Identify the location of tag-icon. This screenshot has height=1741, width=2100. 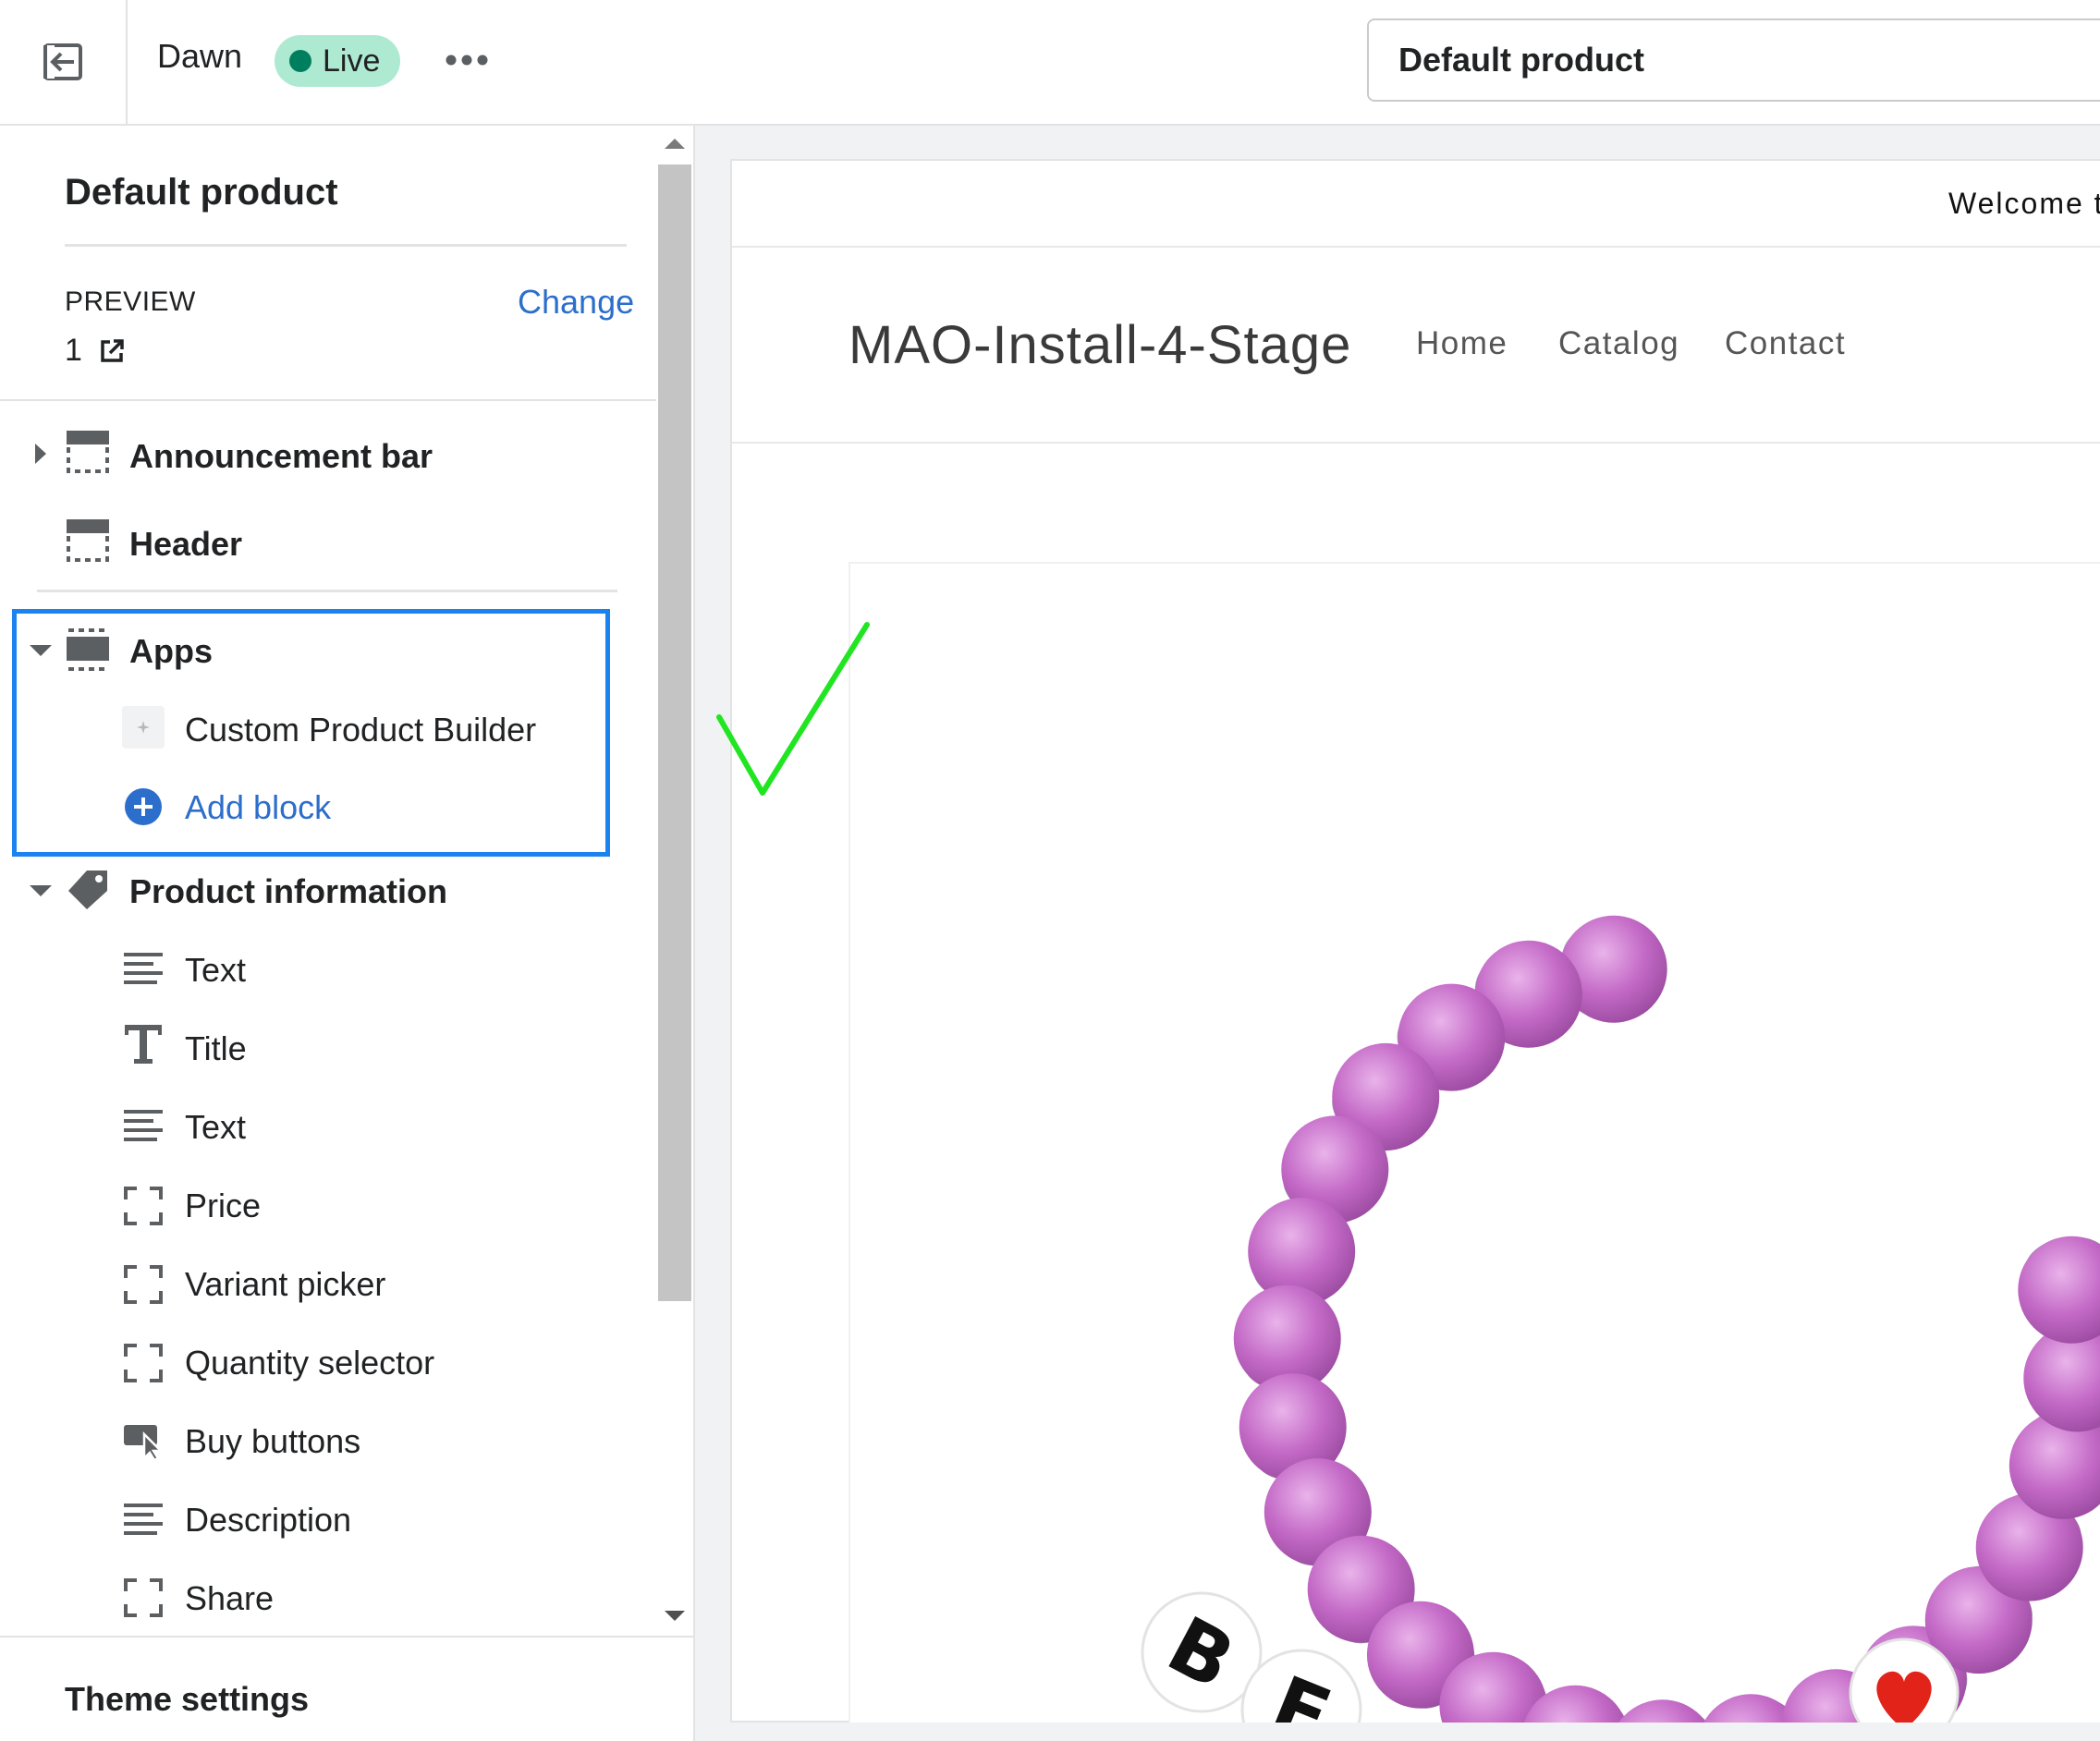
(89, 892).